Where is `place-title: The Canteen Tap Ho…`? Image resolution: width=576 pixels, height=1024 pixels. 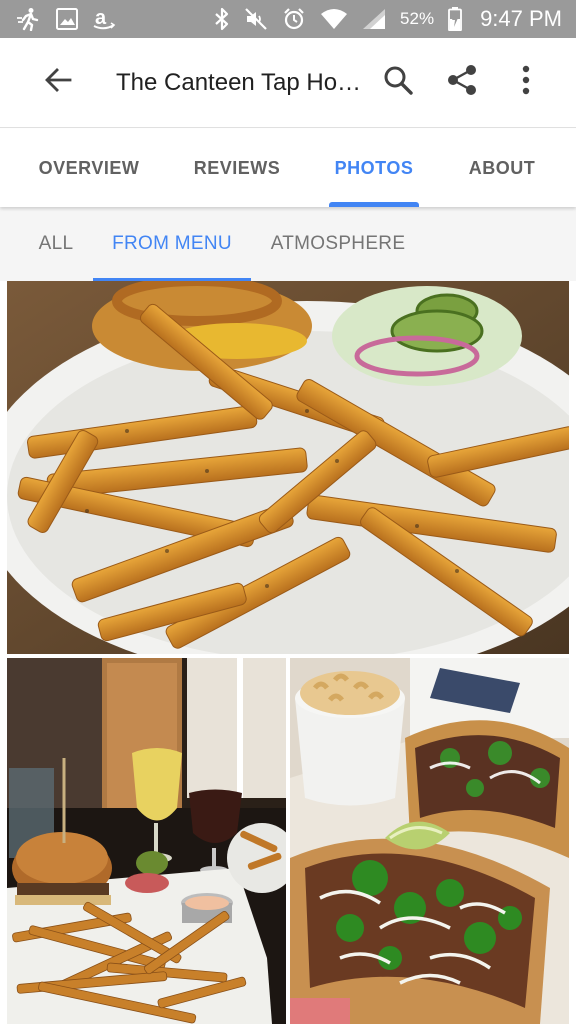 place-title: The Canteen Tap Ho… is located at coordinates (239, 82).